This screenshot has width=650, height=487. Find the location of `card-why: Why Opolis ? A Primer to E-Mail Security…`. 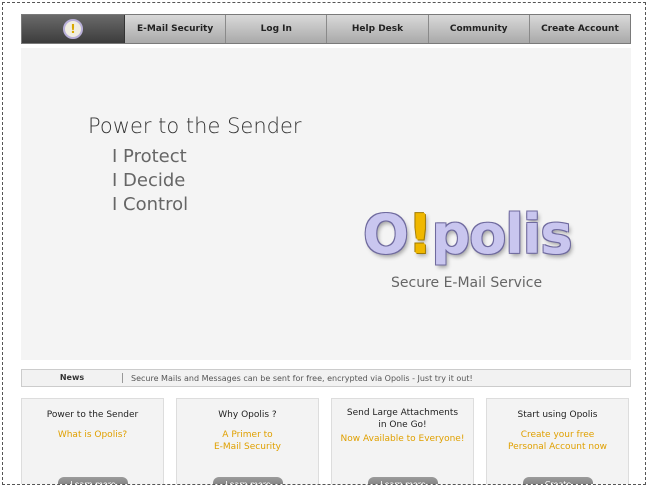

card-why: Why Opolis ? A Primer to E-Mail Security… is located at coordinates (247, 441).